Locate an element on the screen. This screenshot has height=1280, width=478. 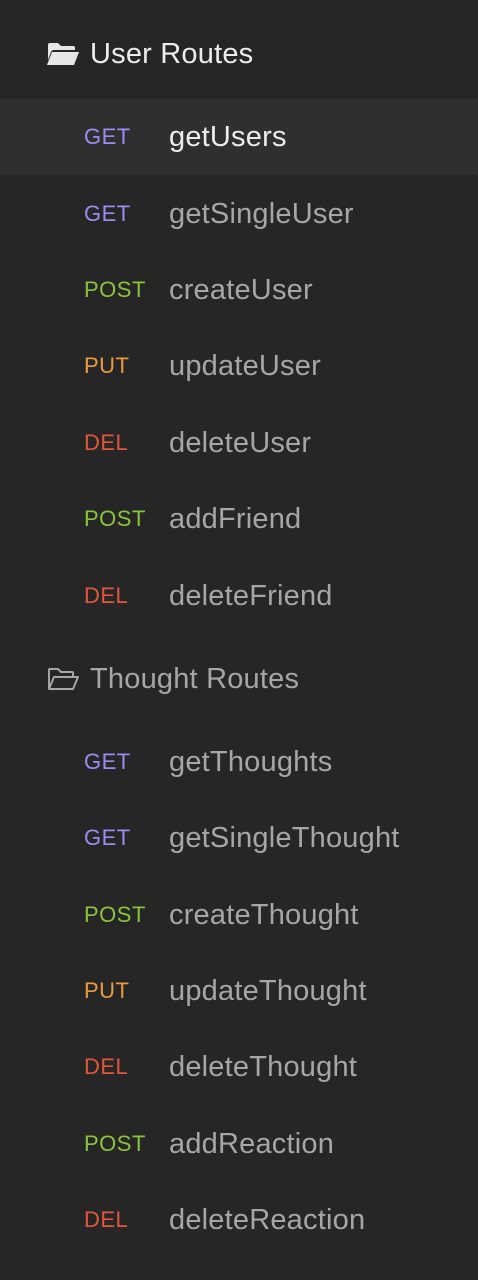
request-name: createUser is located at coordinates (241, 289).